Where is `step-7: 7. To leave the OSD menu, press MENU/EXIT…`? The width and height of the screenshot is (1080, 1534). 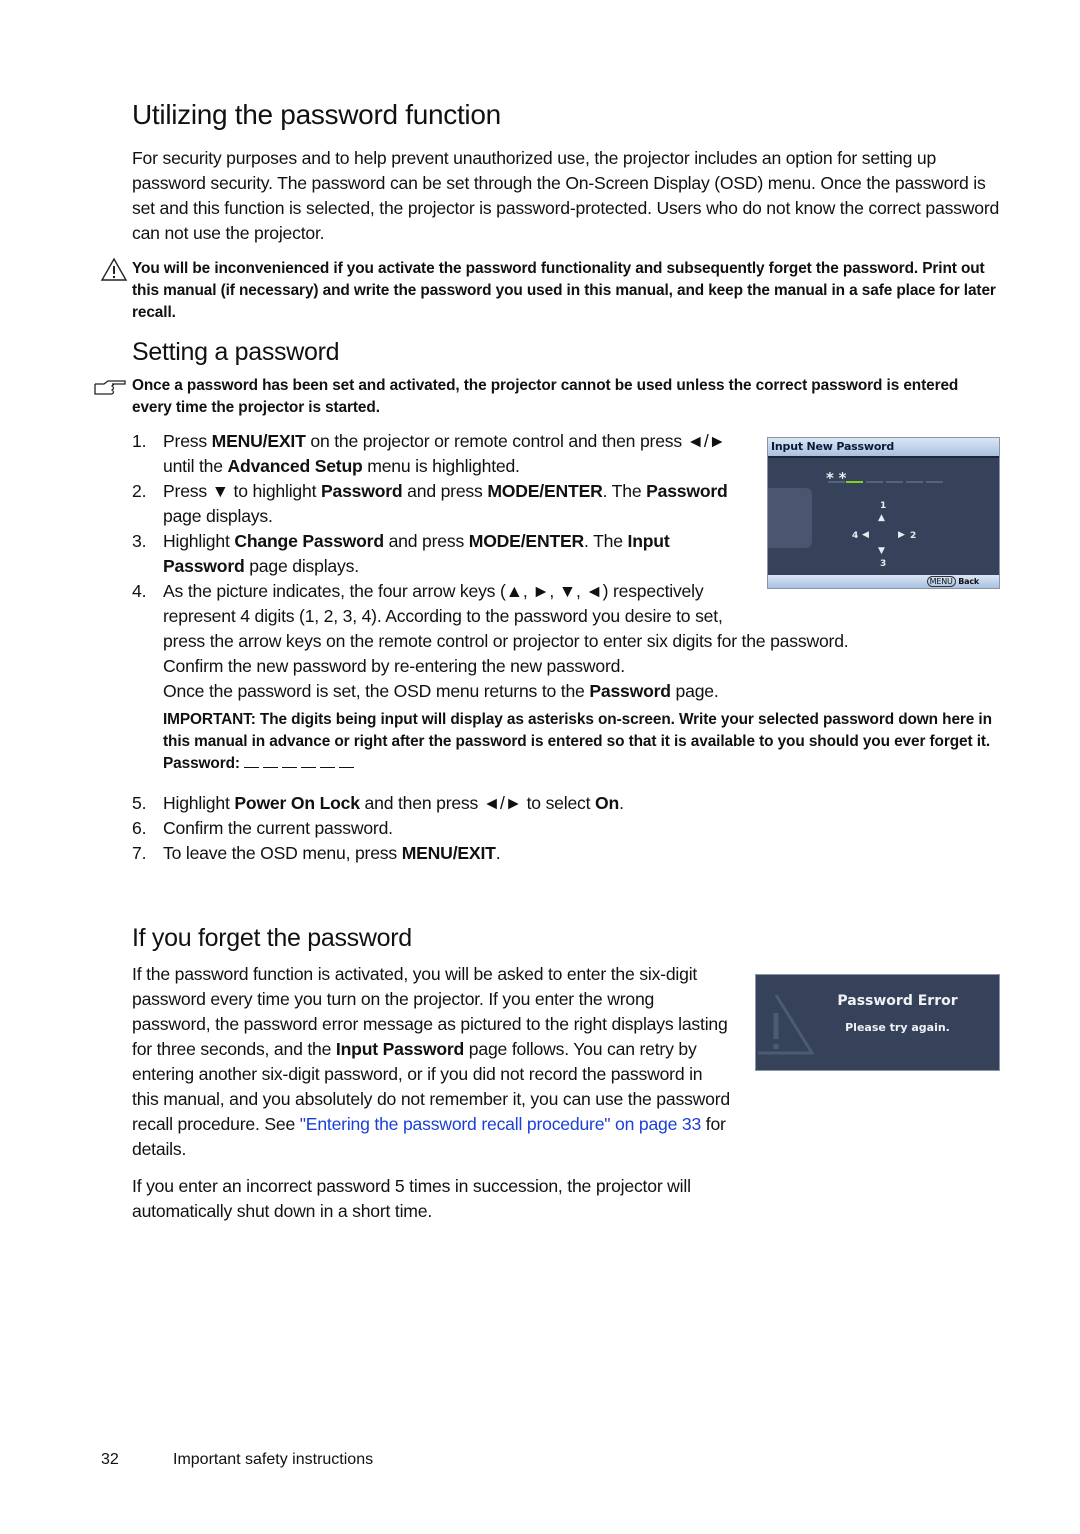
step-7: 7. To leave the OSD menu, press MENU/EXIT… is located at coordinates (316, 853).